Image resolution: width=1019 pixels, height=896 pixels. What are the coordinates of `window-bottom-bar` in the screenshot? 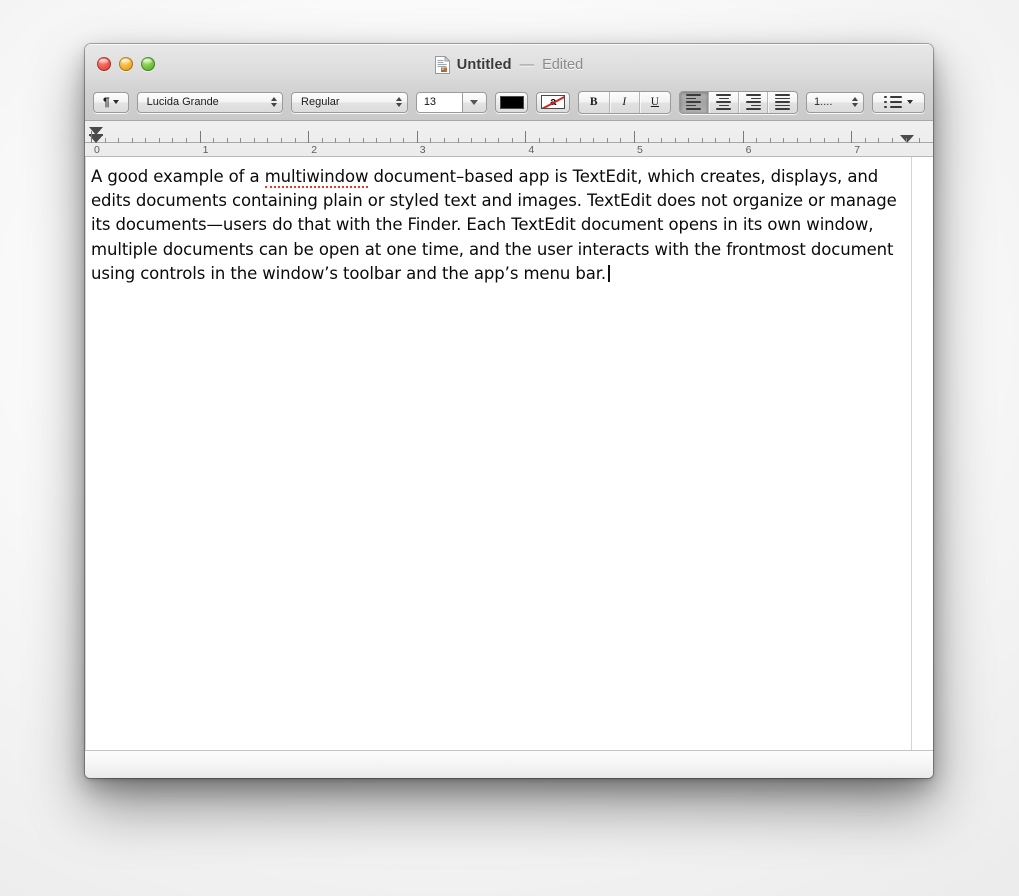 It's located at (509, 764).